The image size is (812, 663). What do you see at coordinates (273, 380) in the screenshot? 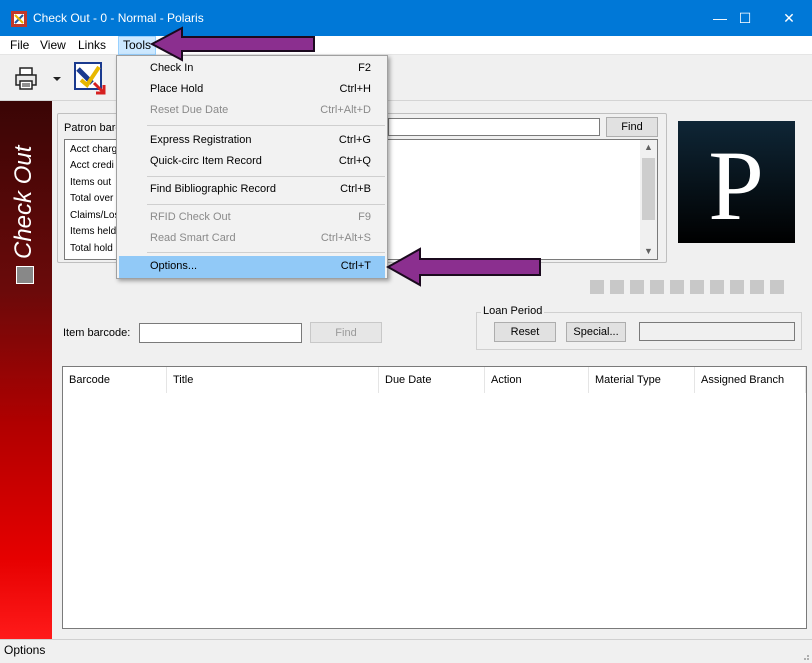
I see `column-title: Title` at bounding box center [273, 380].